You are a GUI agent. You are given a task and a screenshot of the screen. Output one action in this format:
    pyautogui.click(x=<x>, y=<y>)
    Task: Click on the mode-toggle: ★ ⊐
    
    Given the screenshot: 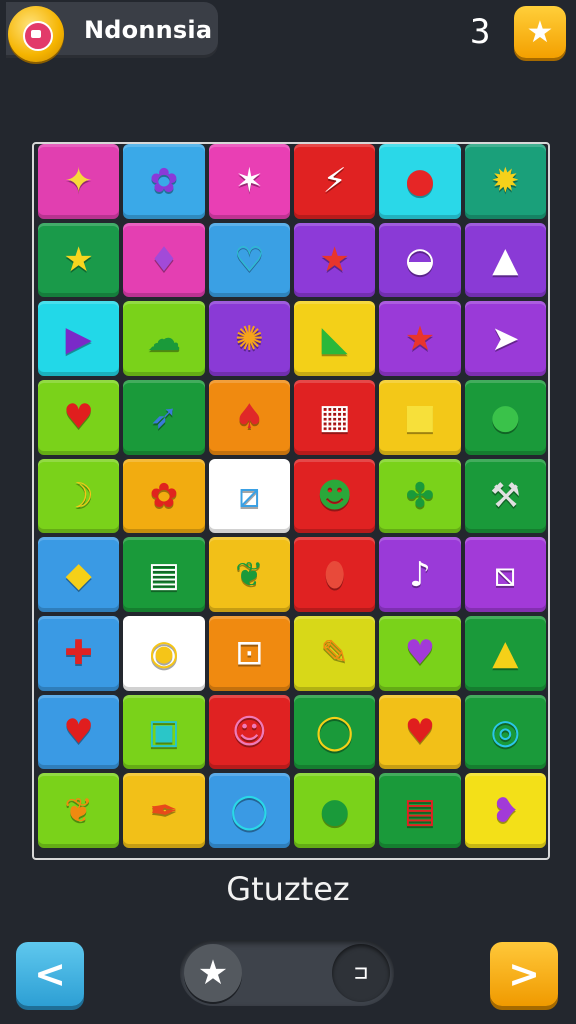 What is the action you would take?
    pyautogui.click(x=287, y=973)
    